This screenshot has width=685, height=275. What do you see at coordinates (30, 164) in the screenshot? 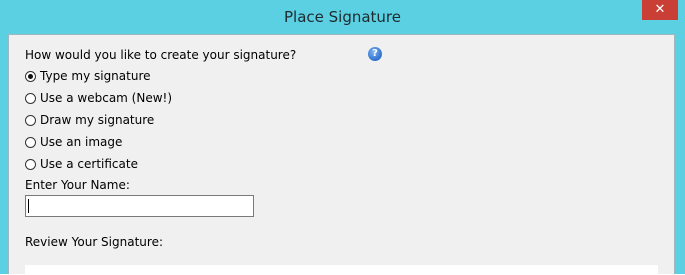
I see `radio-certificate` at bounding box center [30, 164].